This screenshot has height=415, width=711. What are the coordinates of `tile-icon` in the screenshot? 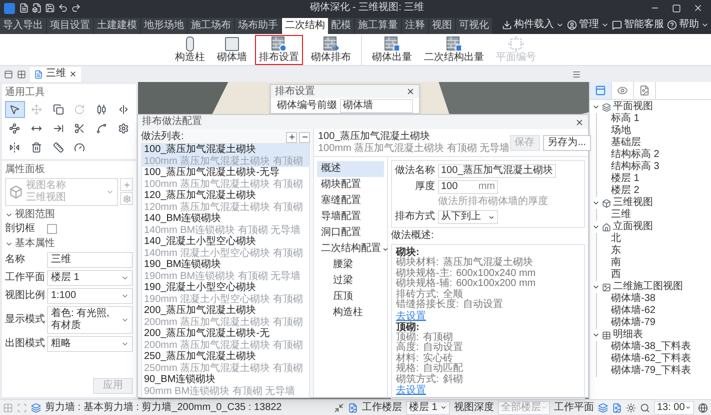 It's located at (21, 74).